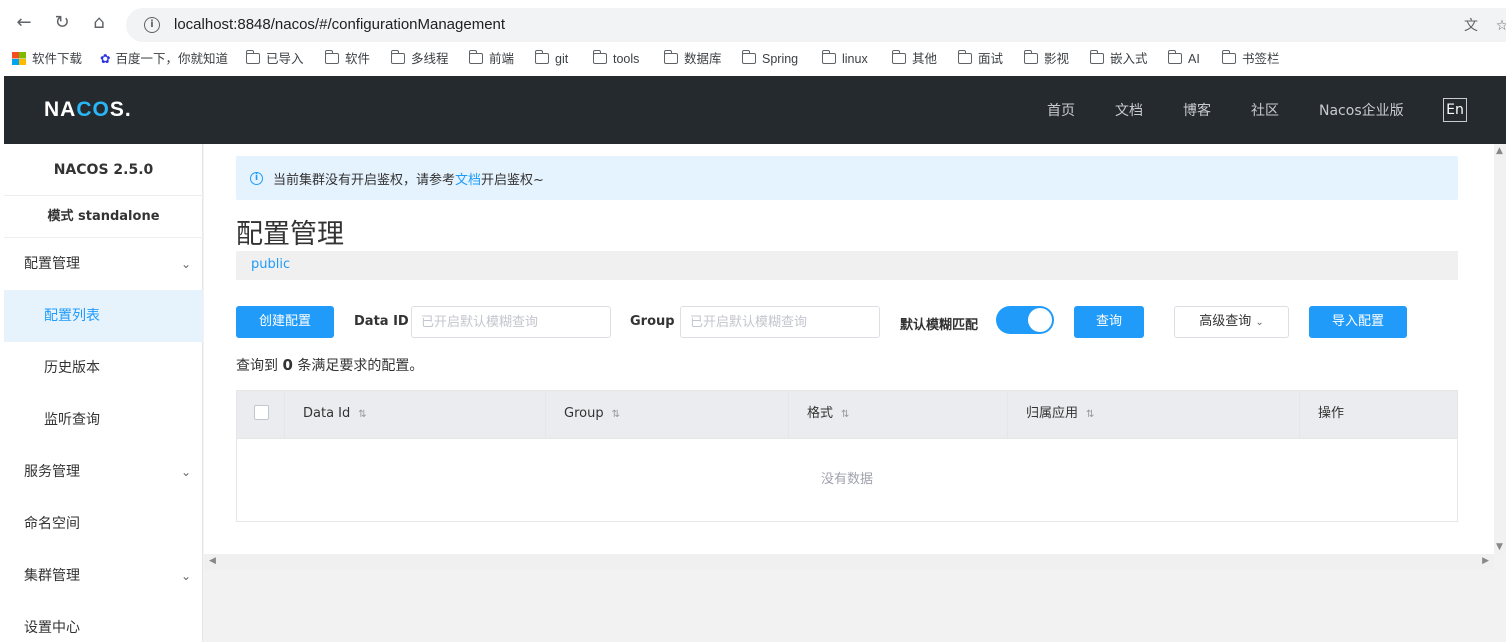  Describe the element at coordinates (152, 25) in the screenshot. I see `site-info-icon: i` at that location.